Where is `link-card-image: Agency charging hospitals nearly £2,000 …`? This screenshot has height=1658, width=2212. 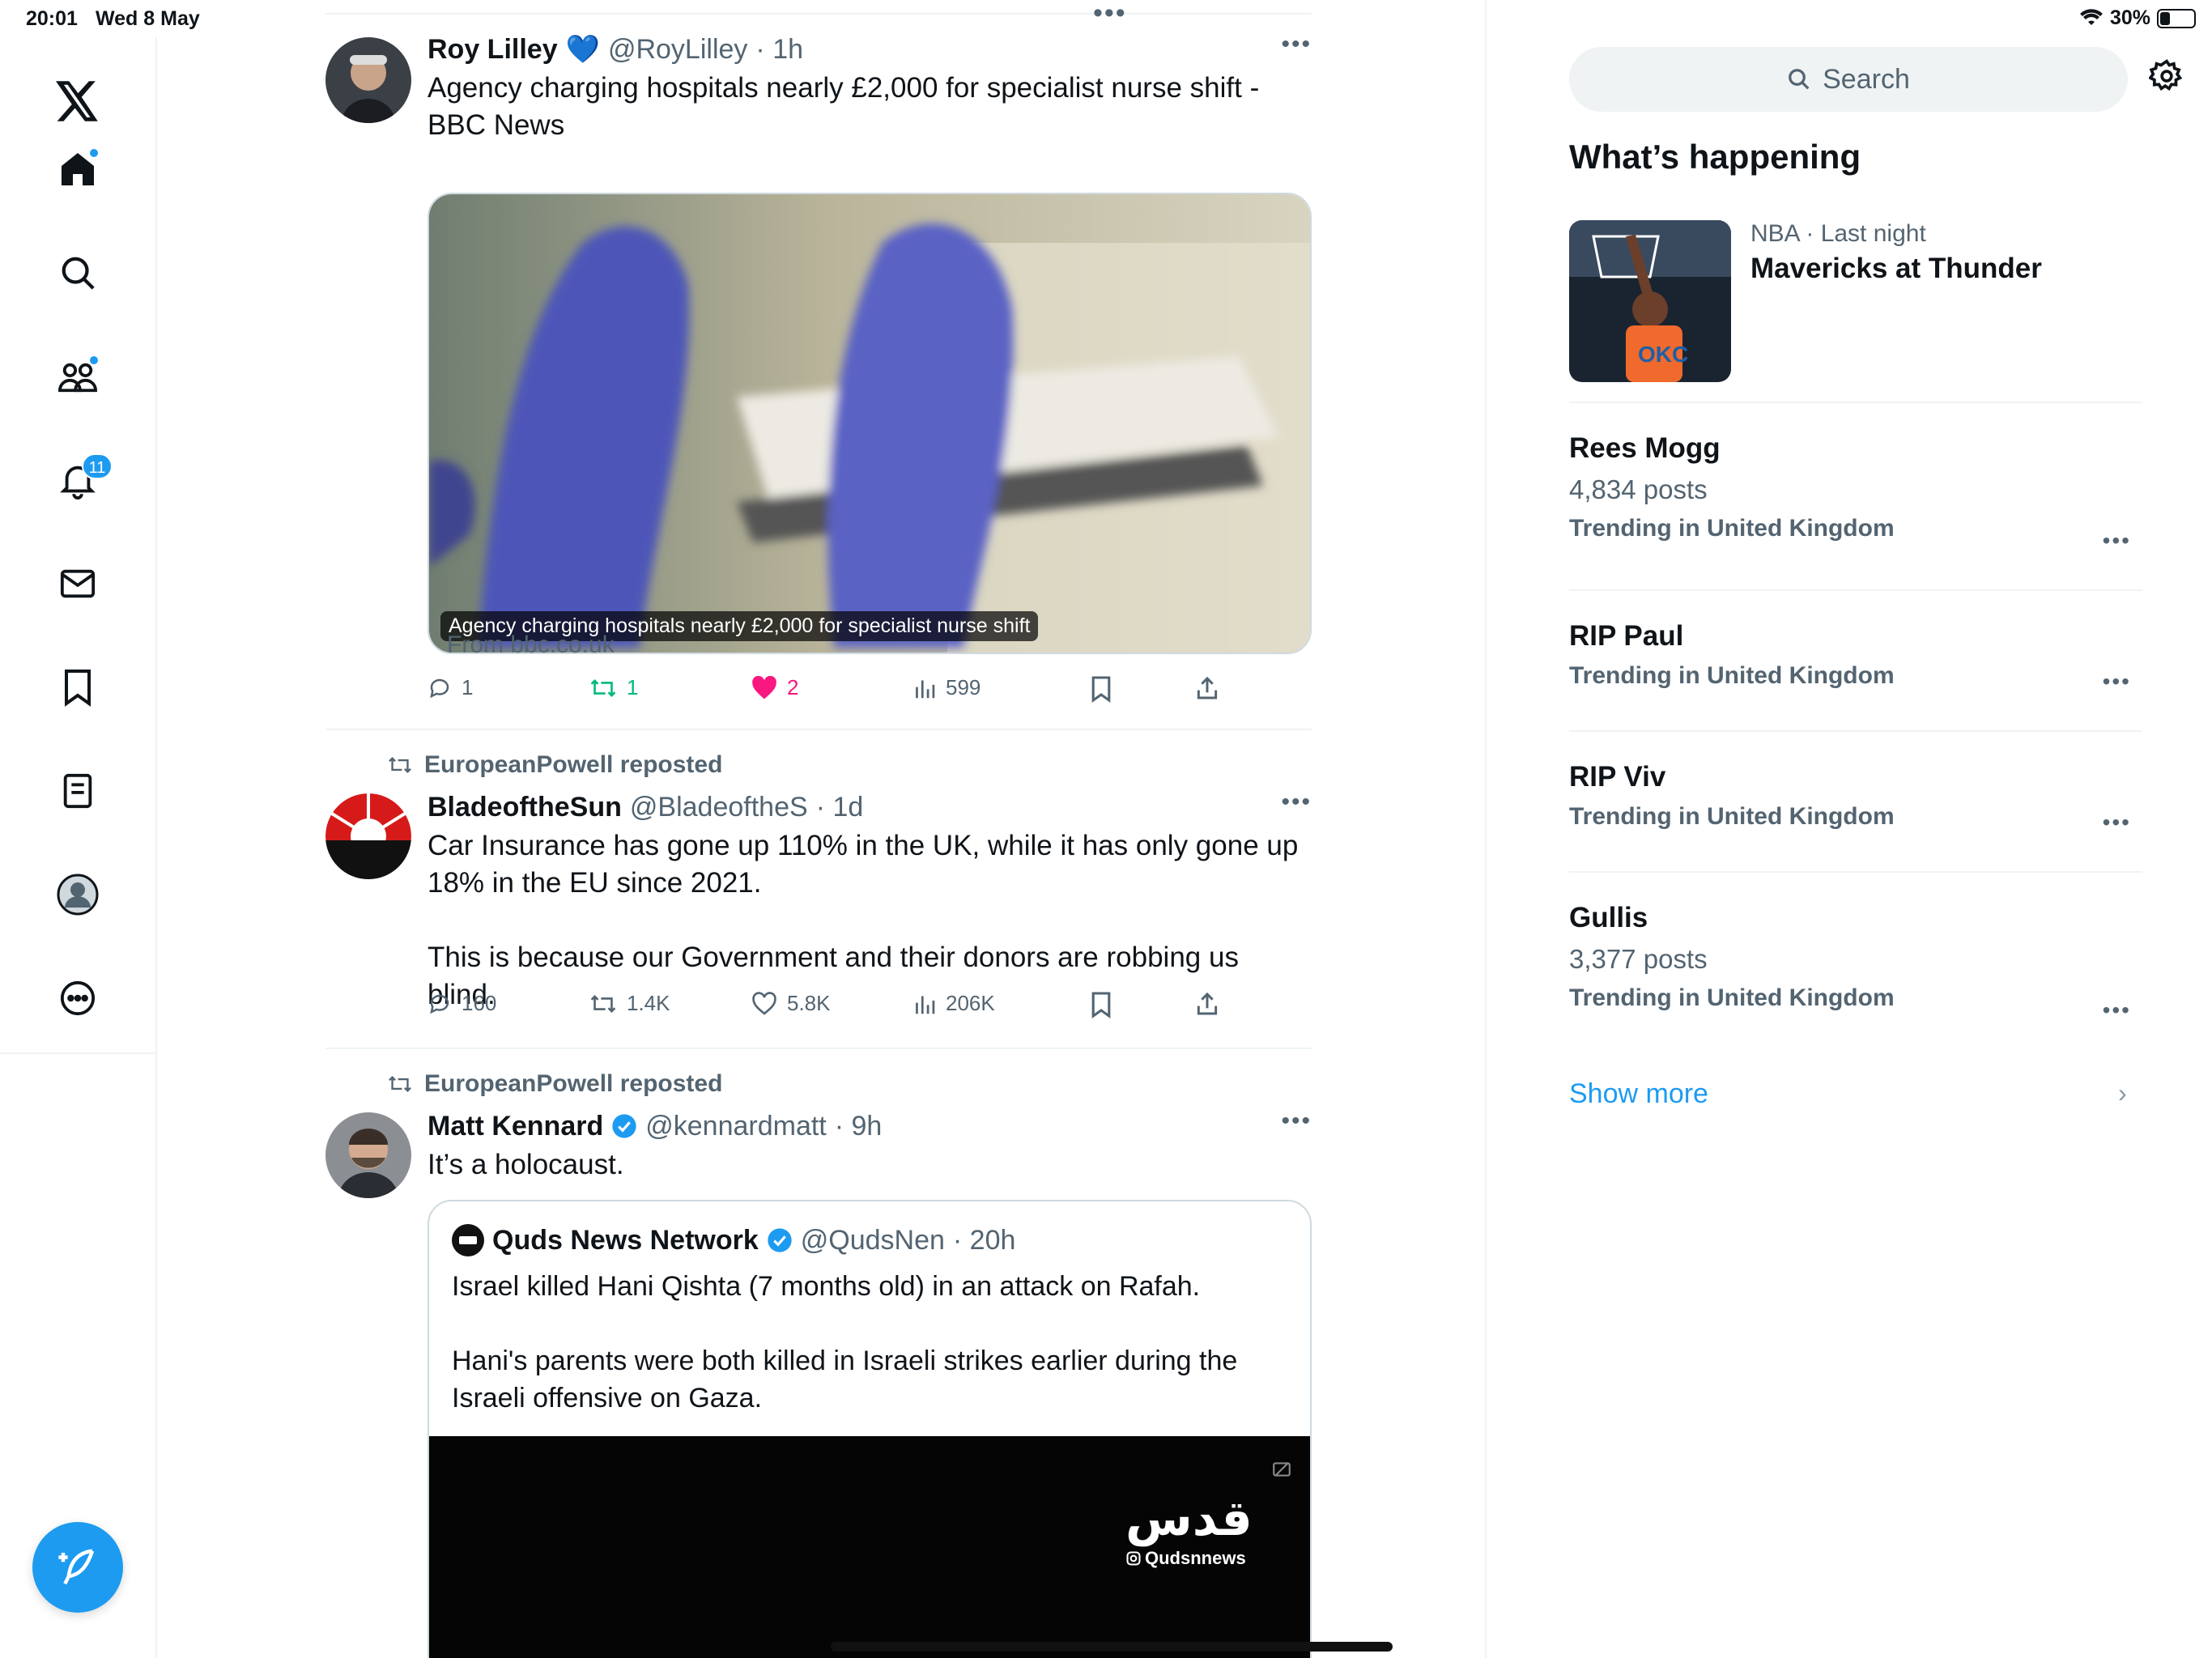 link-card-image: Agency charging hospitals nearly £2,000 … is located at coordinates (870, 423).